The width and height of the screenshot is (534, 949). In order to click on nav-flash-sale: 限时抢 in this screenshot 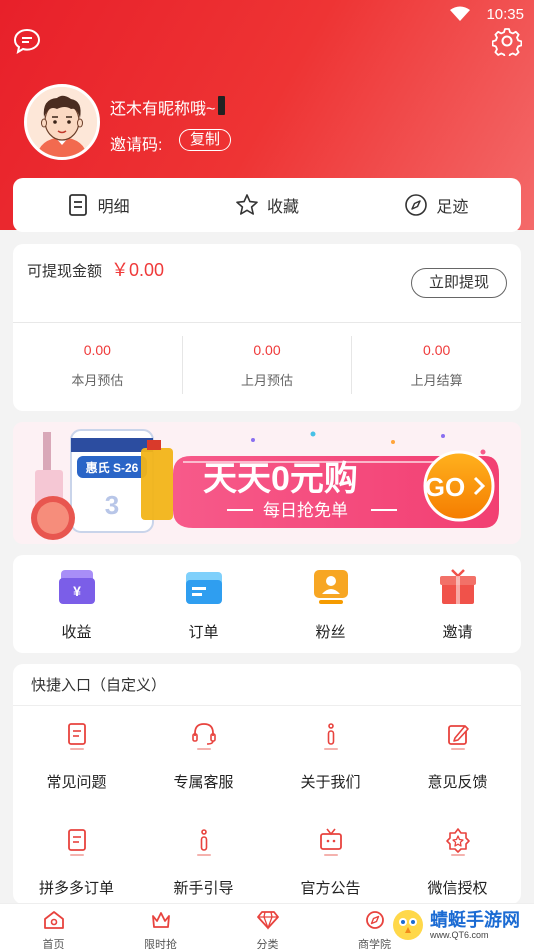, I will do `click(160, 926)`.